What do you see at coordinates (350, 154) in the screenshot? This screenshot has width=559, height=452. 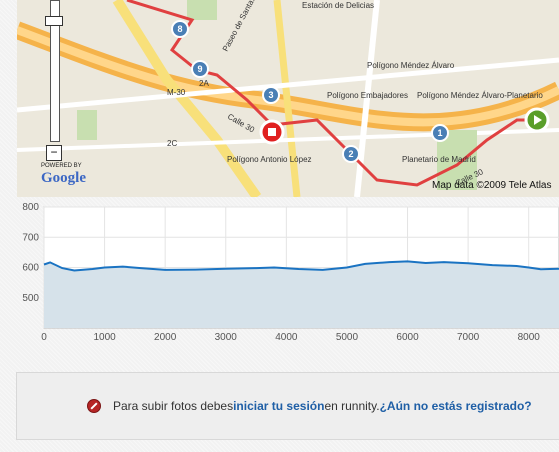 I see `km-marker-label: 2` at bounding box center [350, 154].